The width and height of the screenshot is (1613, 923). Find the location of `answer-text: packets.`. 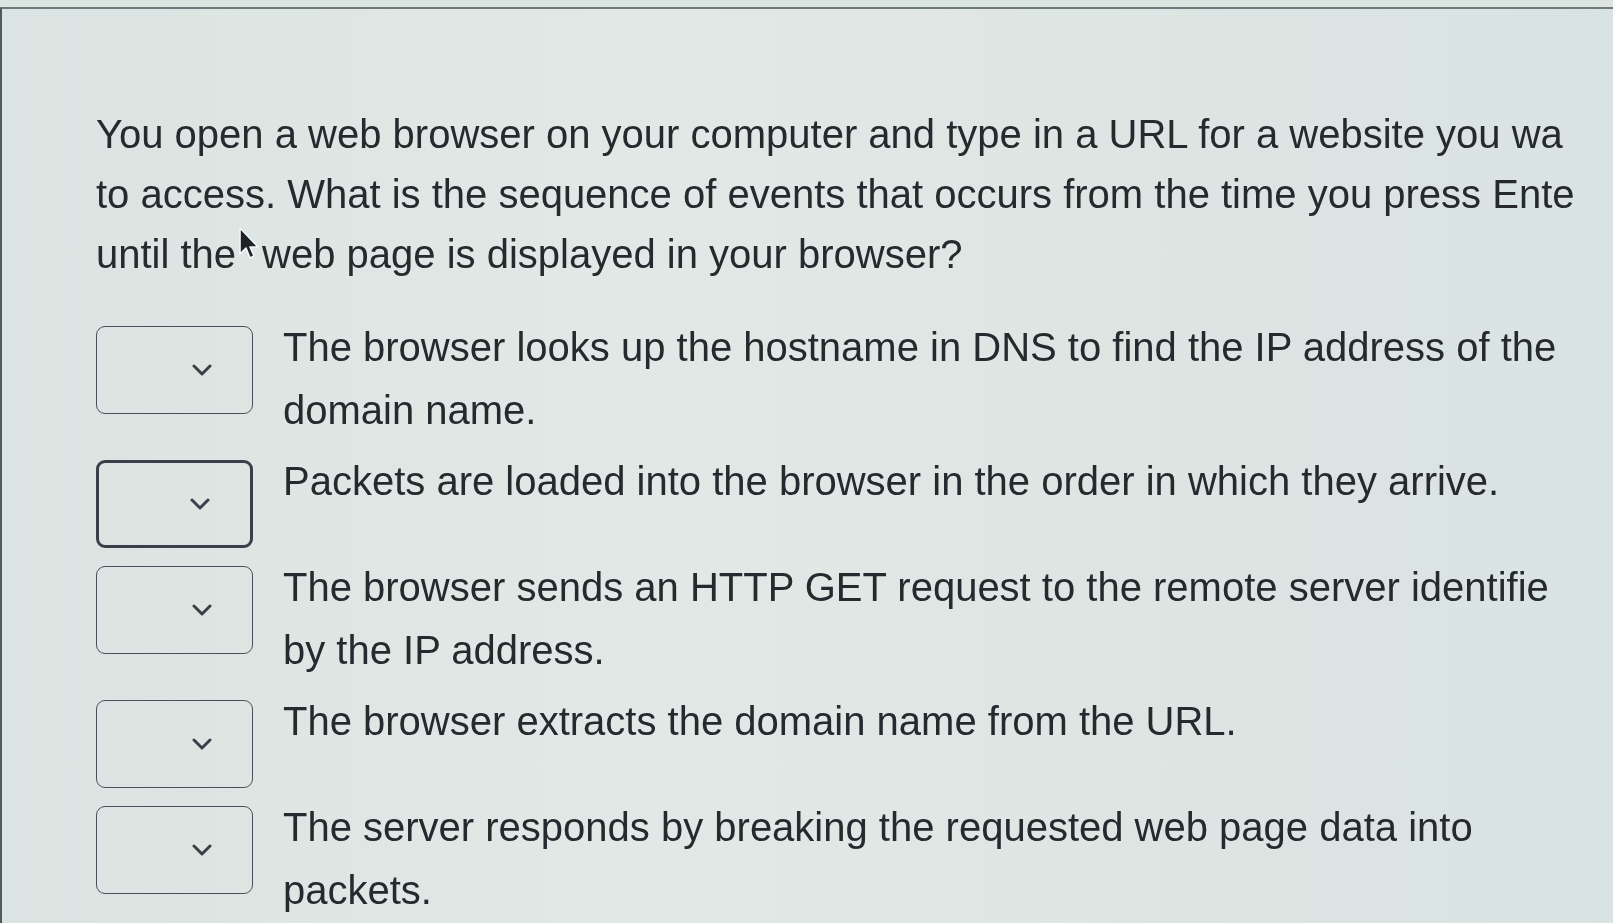

answer-text: packets. is located at coordinates (357, 890).